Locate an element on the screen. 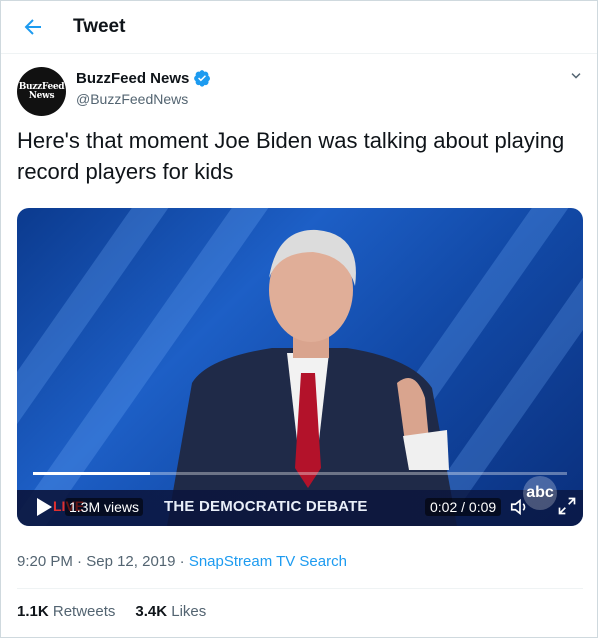 This screenshot has width=598, height=638. back-arrow-icon is located at coordinates (33, 27).